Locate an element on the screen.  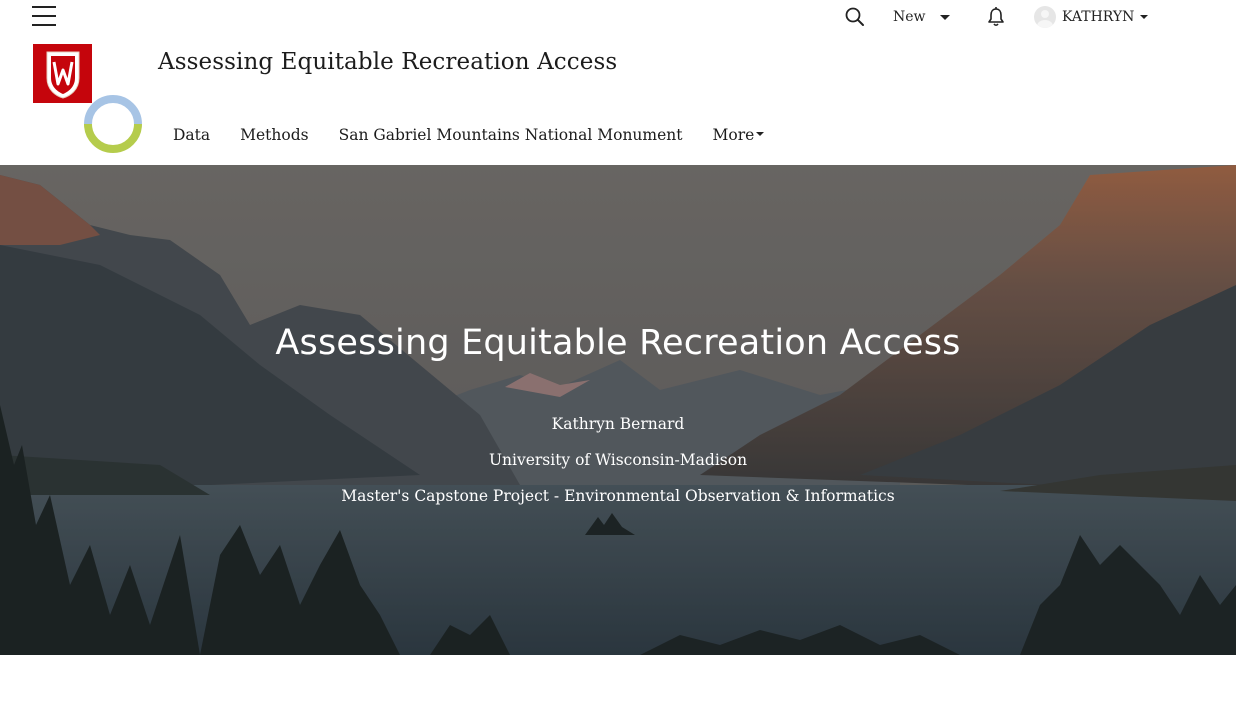
user-name: KATHRYN is located at coordinates (1098, 17).